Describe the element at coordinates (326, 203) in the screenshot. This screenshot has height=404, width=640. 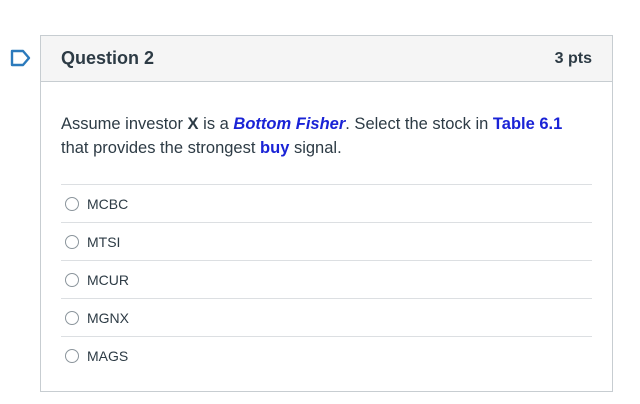
I see `answer-option: MCBC` at that location.